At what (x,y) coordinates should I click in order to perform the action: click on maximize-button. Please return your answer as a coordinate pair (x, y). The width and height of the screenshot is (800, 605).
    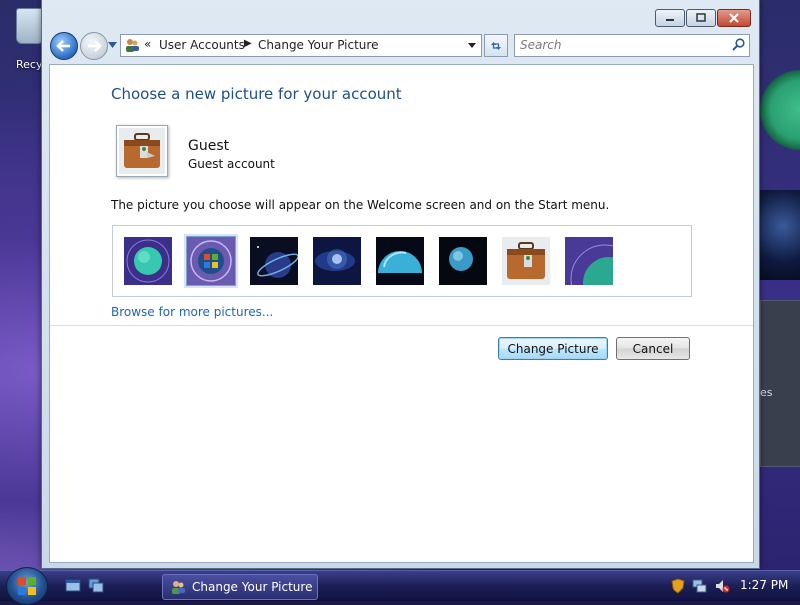
    Looking at the image, I should click on (701, 18).